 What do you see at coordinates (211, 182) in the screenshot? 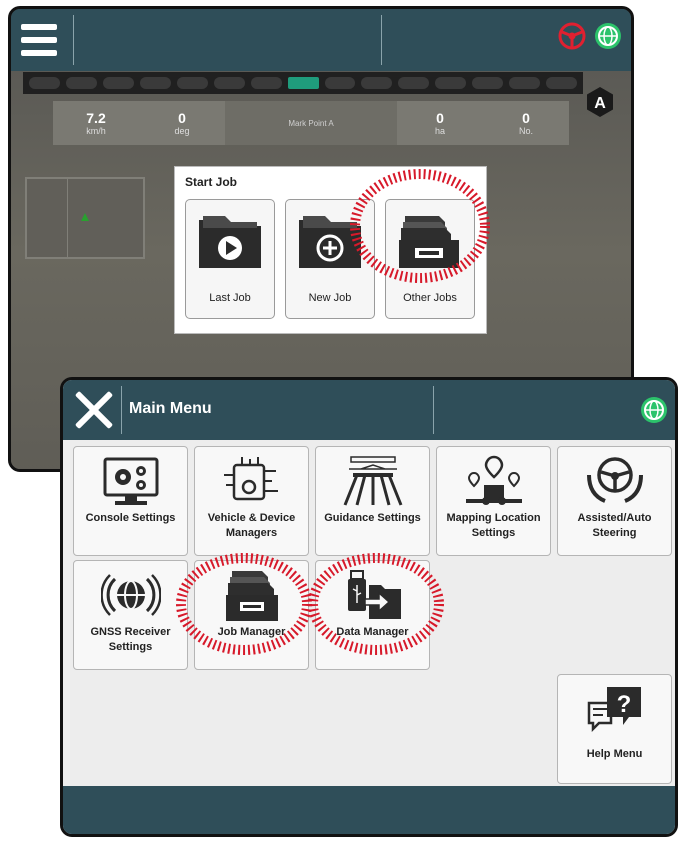
I see `start-job-title: Start Job` at bounding box center [211, 182].